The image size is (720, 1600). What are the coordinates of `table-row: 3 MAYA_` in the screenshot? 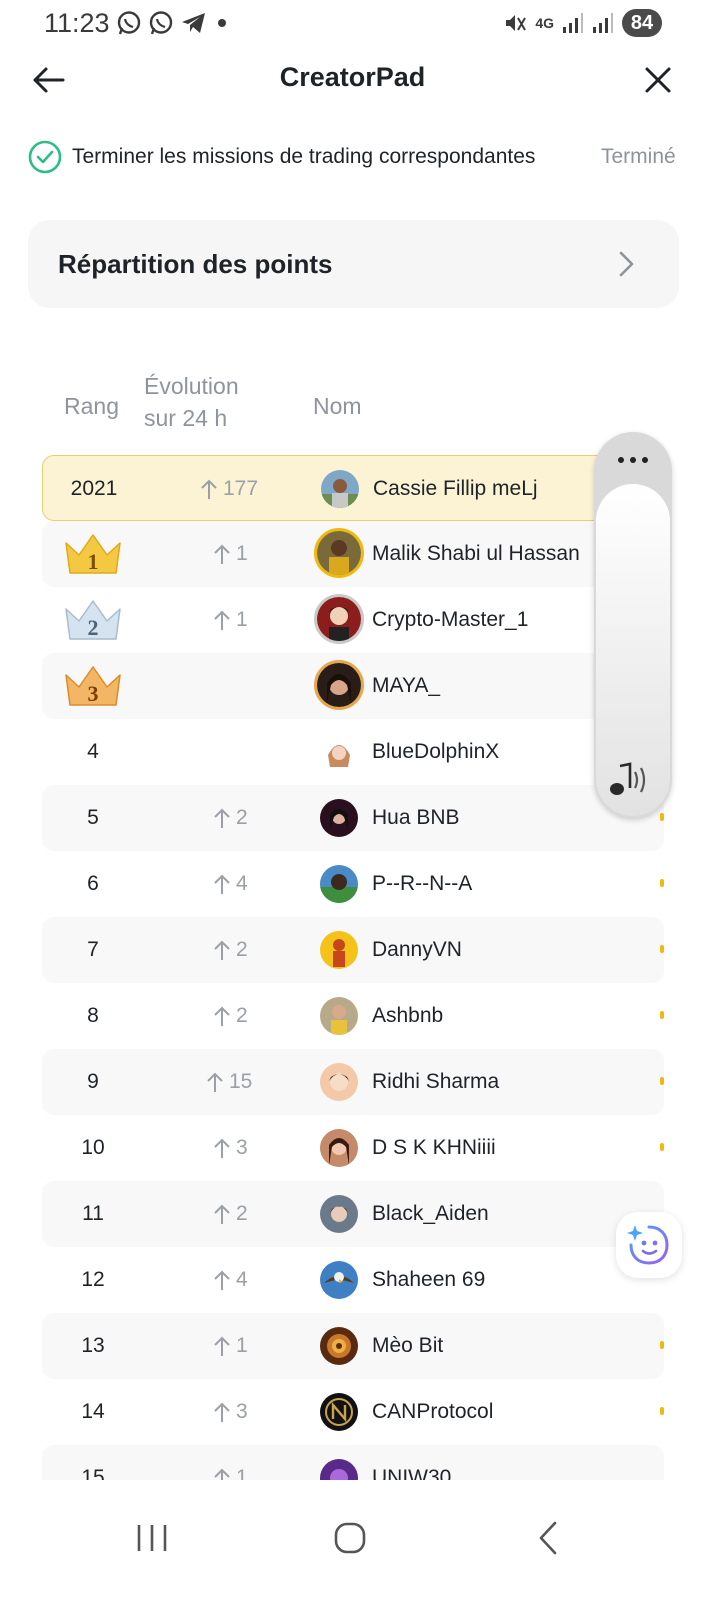 It's located at (353, 686).